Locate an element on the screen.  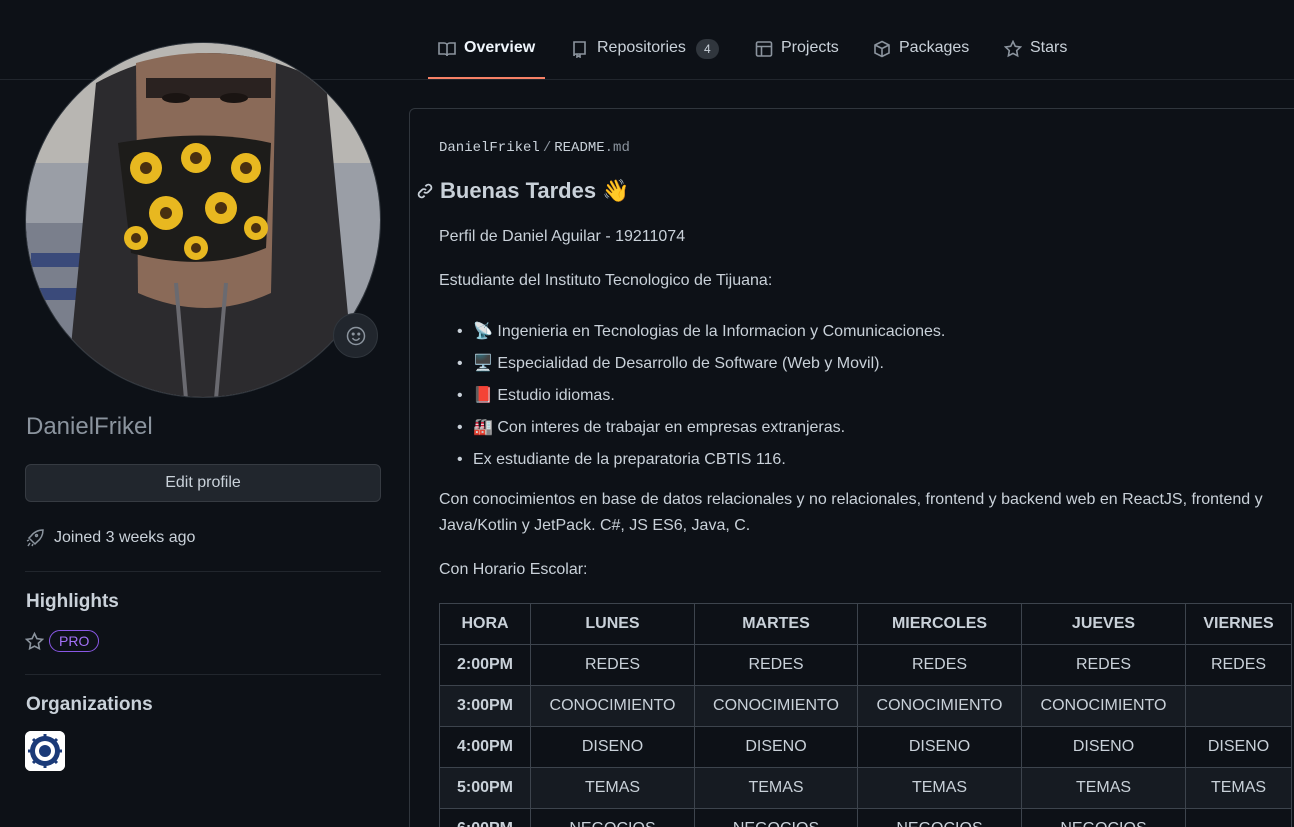
list-item: 📕 Estudio idiomas. is located at coordinates (701, 396).